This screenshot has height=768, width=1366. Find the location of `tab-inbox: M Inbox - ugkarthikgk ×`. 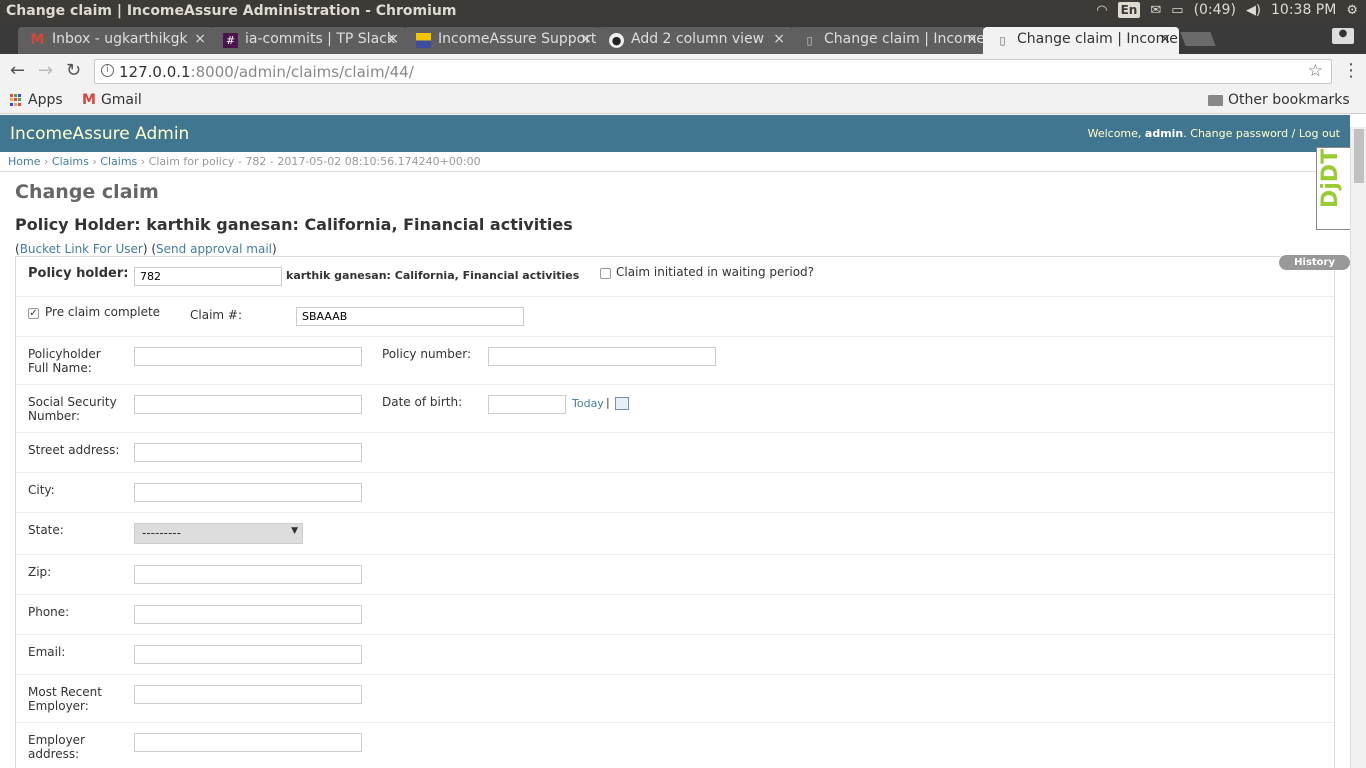

tab-inbox: M Inbox - ugkarthikgk × is located at coordinates (116, 40).